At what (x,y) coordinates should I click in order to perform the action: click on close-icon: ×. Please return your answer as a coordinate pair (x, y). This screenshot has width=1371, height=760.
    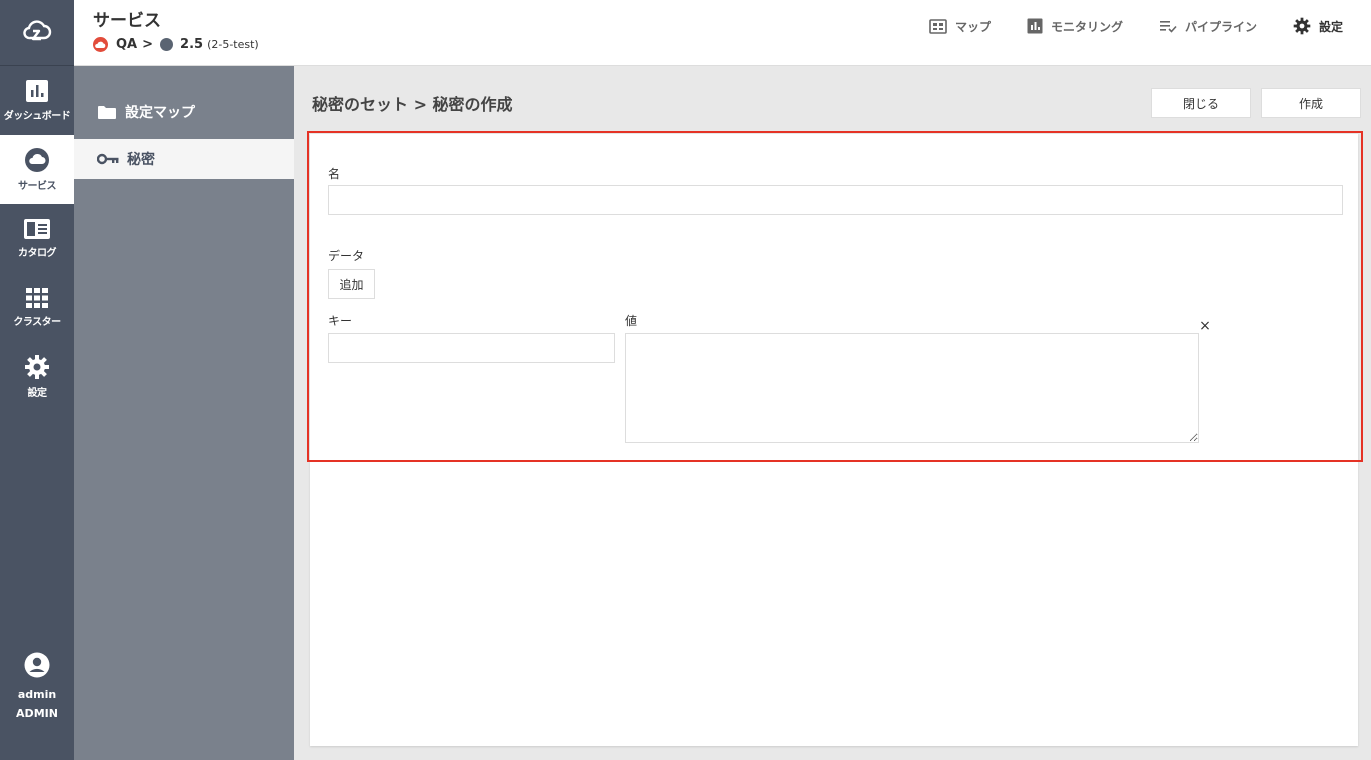
    Looking at the image, I should click on (1205, 326).